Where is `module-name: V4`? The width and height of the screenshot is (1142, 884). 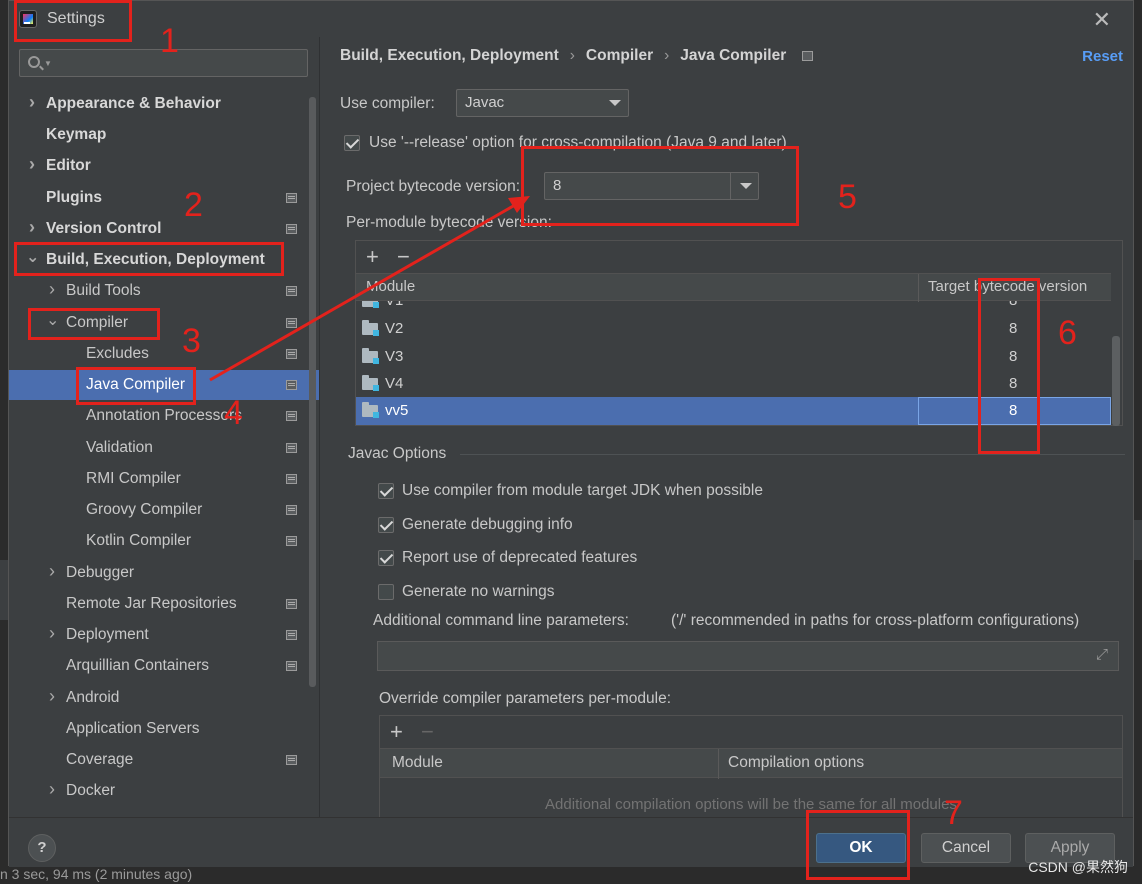 module-name: V4 is located at coordinates (394, 383).